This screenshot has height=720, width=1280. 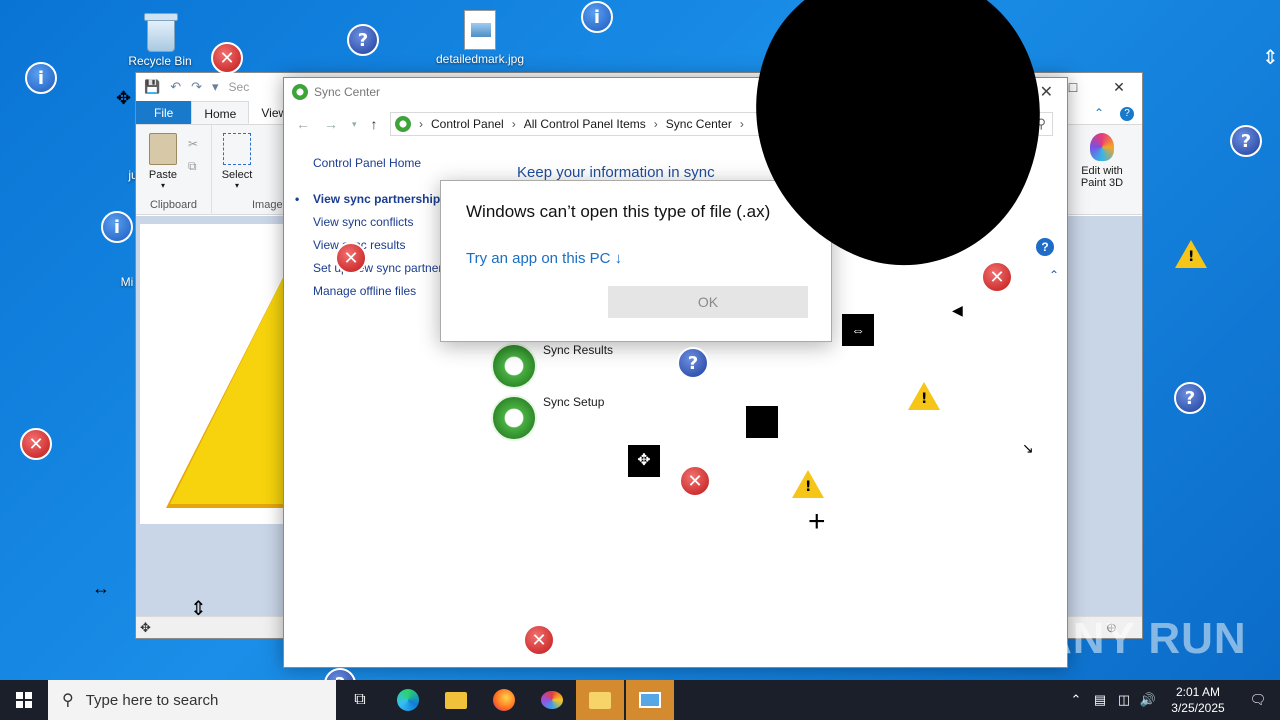 What do you see at coordinates (127, 282) in the screenshot?
I see `desktop-icon-label: Mi` at bounding box center [127, 282].